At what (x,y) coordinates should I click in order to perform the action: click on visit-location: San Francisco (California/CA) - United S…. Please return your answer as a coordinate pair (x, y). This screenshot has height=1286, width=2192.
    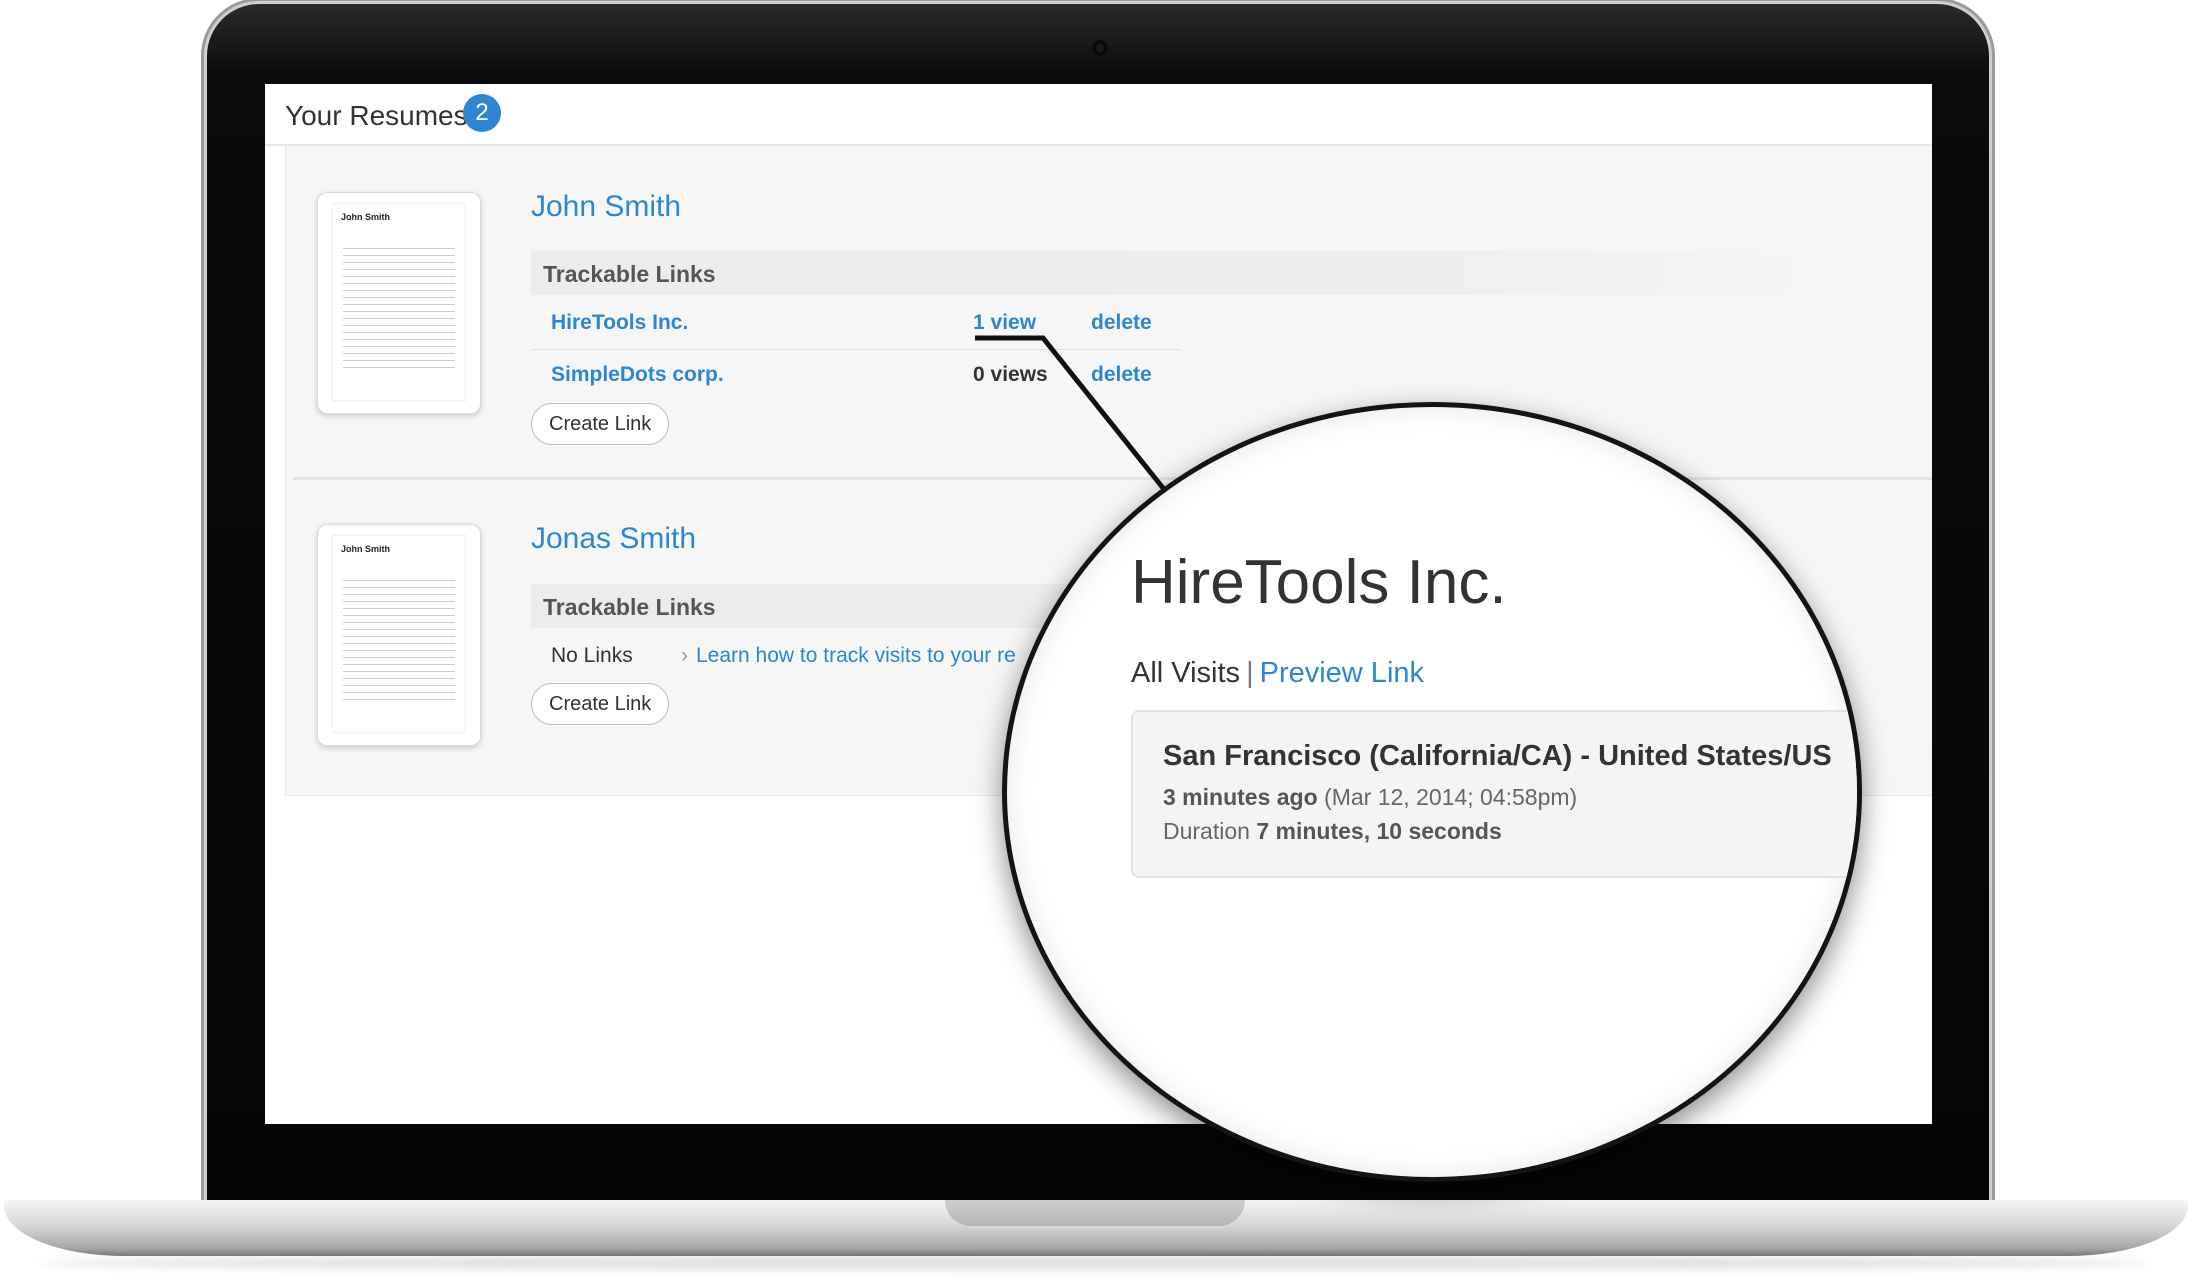
    Looking at the image, I should click on (1497, 756).